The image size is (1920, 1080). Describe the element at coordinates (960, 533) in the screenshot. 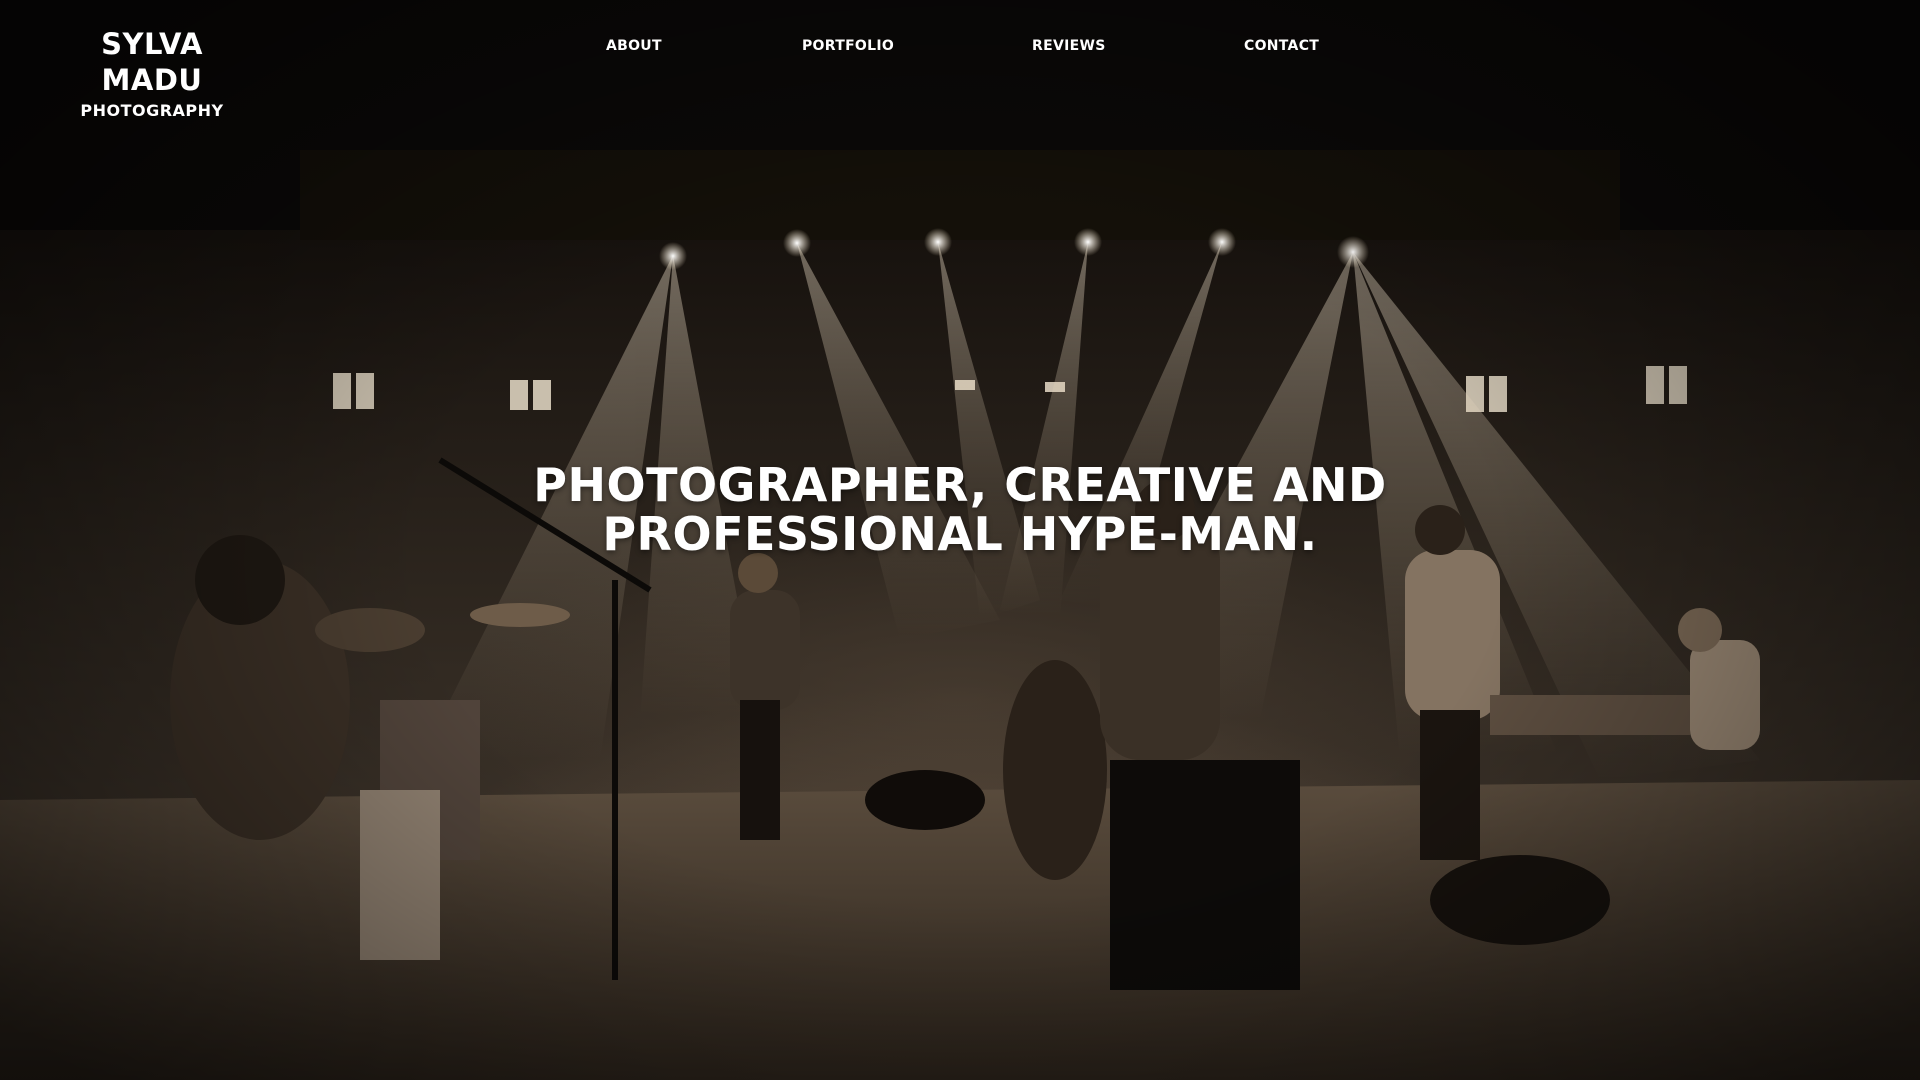

I see `hero-headline-line-2: PROFESSIONAL HYPE-MAN.` at that location.